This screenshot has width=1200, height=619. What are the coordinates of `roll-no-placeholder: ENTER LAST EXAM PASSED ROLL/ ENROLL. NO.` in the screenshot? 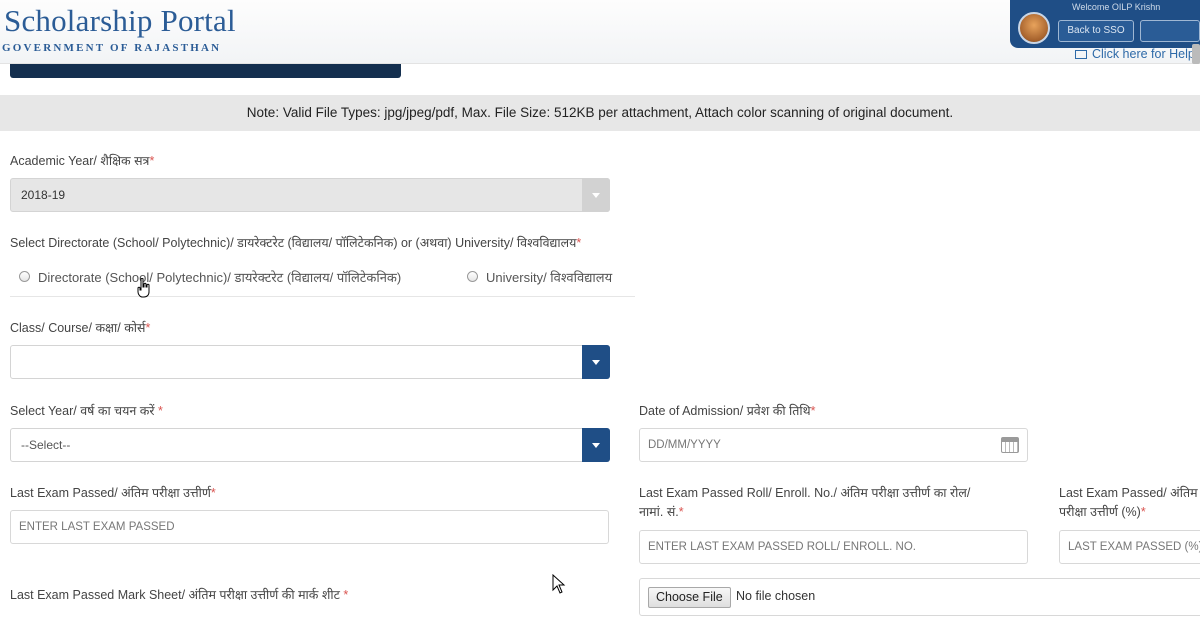 It's located at (782, 547).